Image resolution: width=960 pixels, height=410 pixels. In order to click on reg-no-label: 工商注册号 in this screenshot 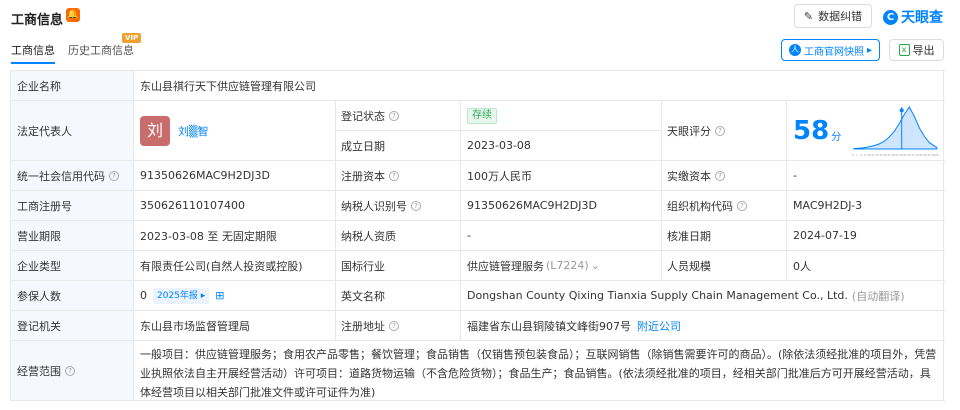, I will do `click(72, 205)`.